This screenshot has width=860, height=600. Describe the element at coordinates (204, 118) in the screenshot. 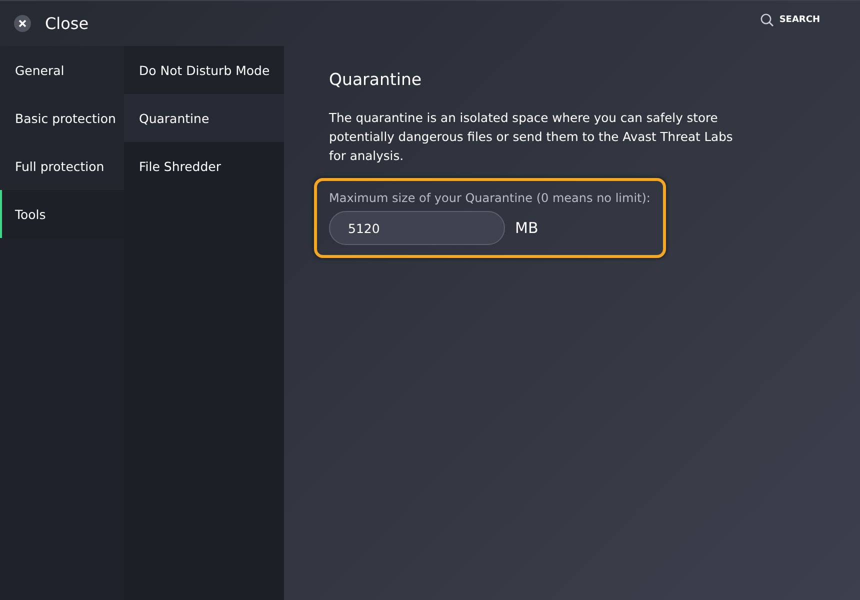

I see `subcategory-tab: Quarantine` at that location.